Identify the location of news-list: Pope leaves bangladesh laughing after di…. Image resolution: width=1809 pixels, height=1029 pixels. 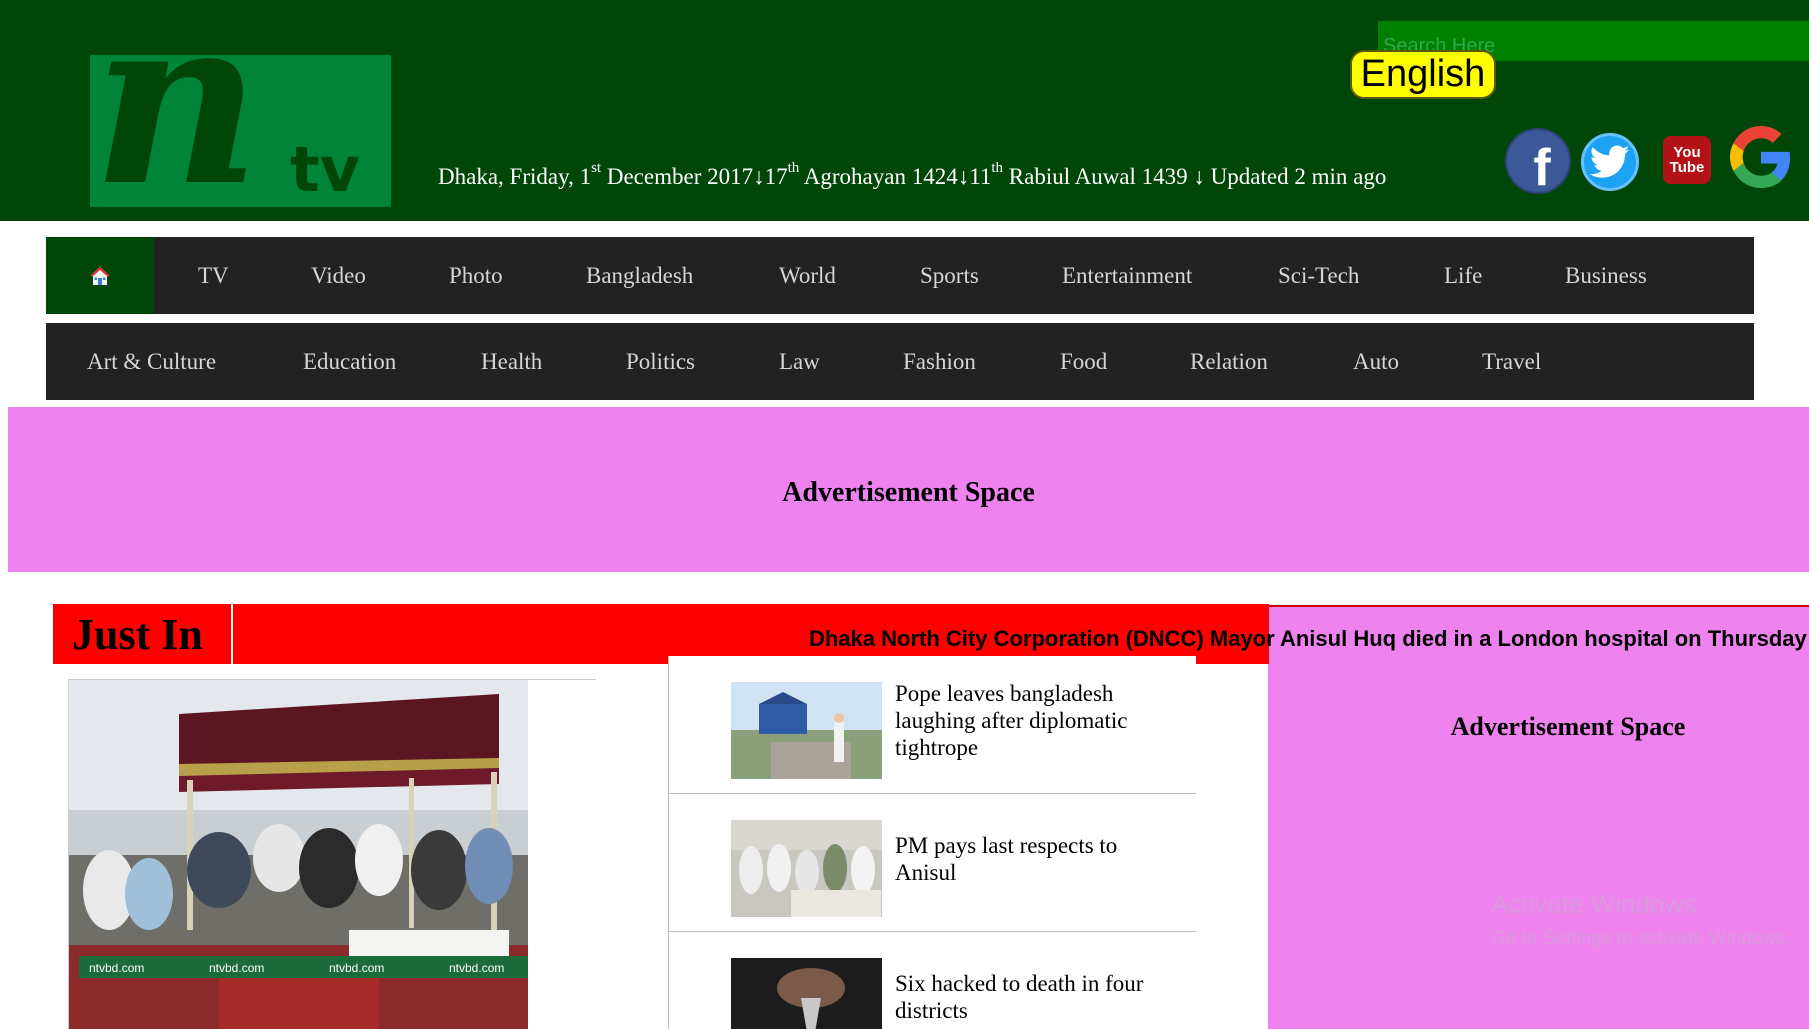
(932, 842).